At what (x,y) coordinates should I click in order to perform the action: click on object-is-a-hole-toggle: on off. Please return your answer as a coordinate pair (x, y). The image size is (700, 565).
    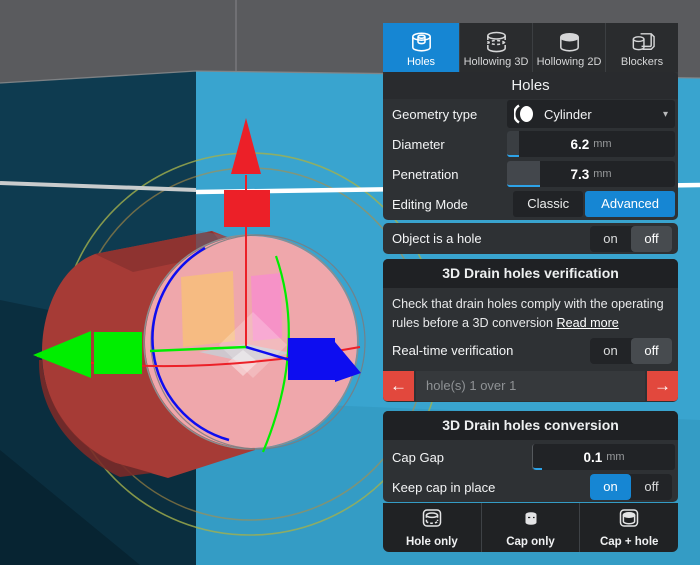
    Looking at the image, I should click on (631, 238).